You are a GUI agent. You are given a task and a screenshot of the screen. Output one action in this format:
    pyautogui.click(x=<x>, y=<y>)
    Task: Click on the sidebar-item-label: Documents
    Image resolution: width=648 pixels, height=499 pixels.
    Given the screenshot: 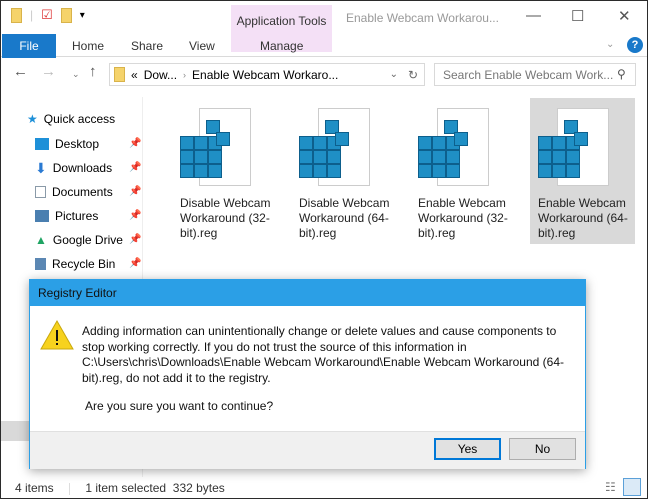 What is the action you would take?
    pyautogui.click(x=82, y=192)
    